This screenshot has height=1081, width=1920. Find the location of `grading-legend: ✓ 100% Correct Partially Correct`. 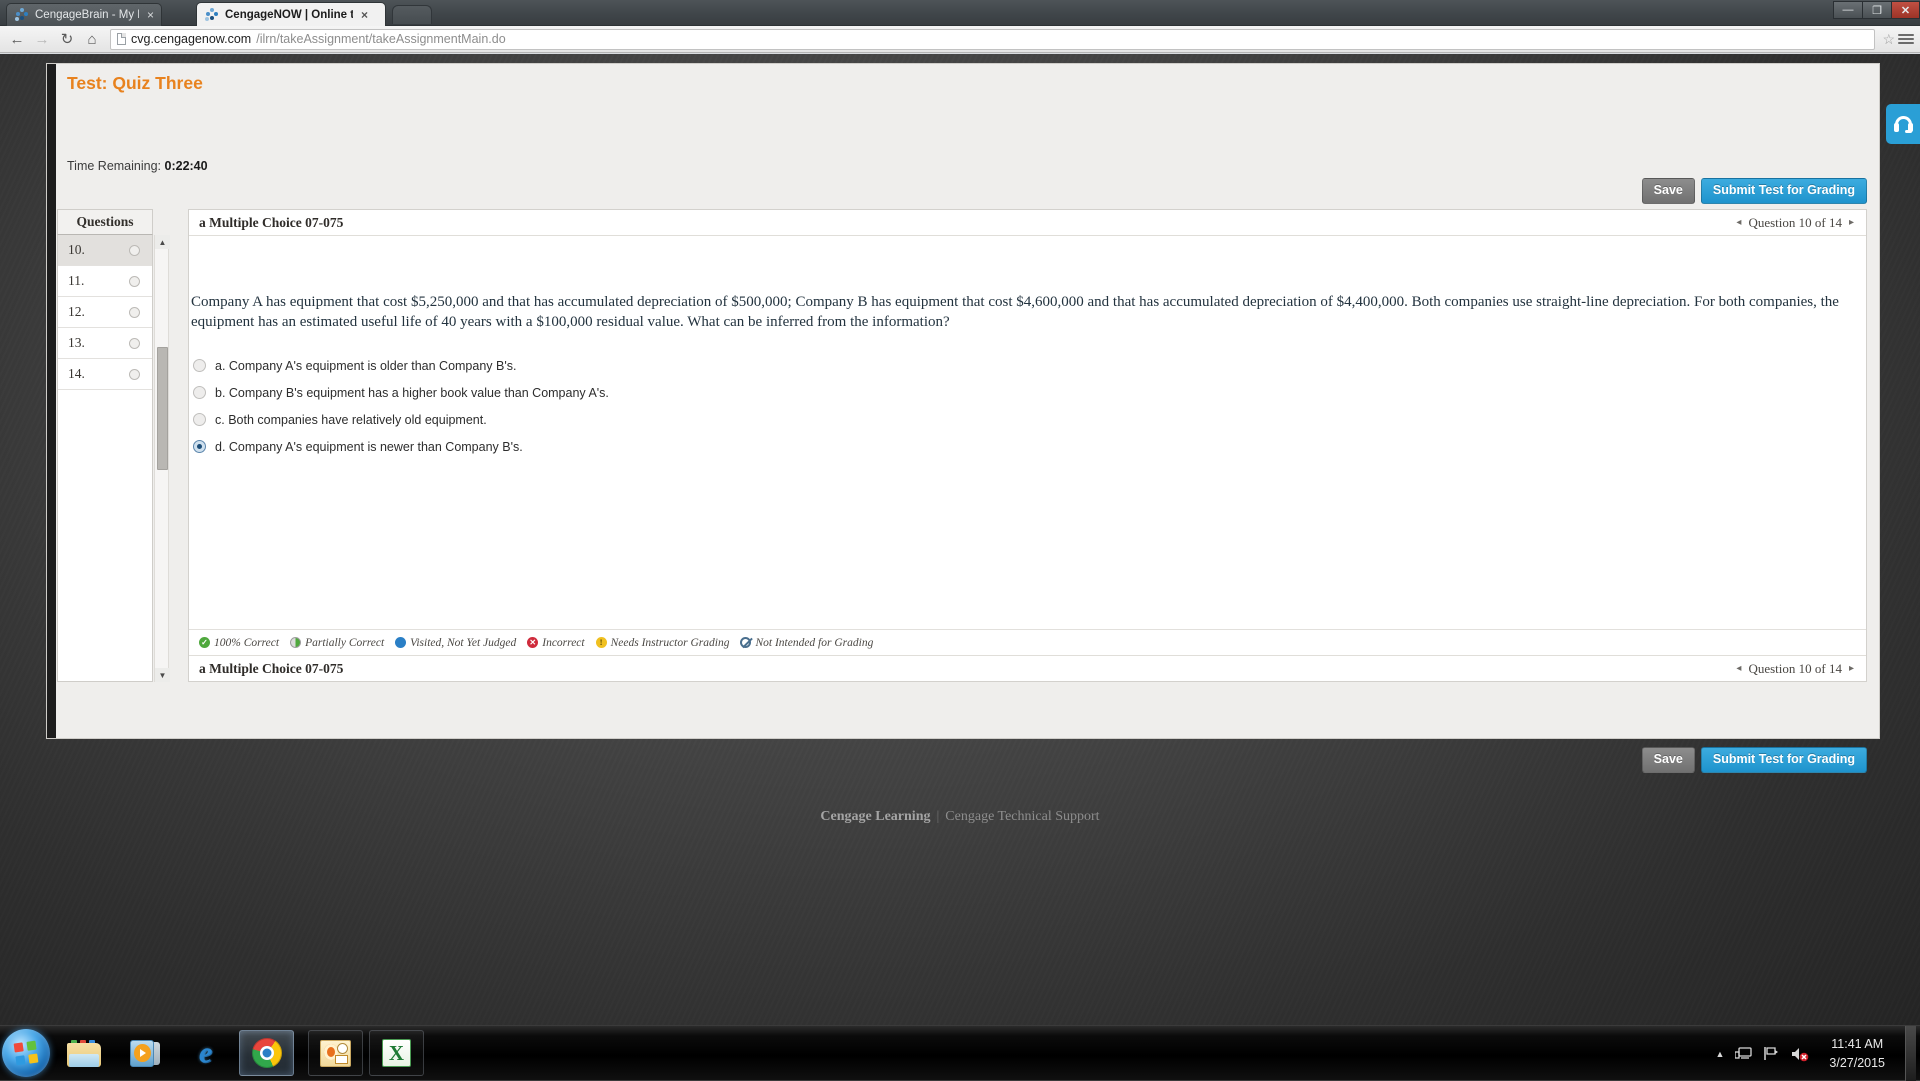

grading-legend: ✓ 100% Correct Partially Correct is located at coordinates (1027, 642).